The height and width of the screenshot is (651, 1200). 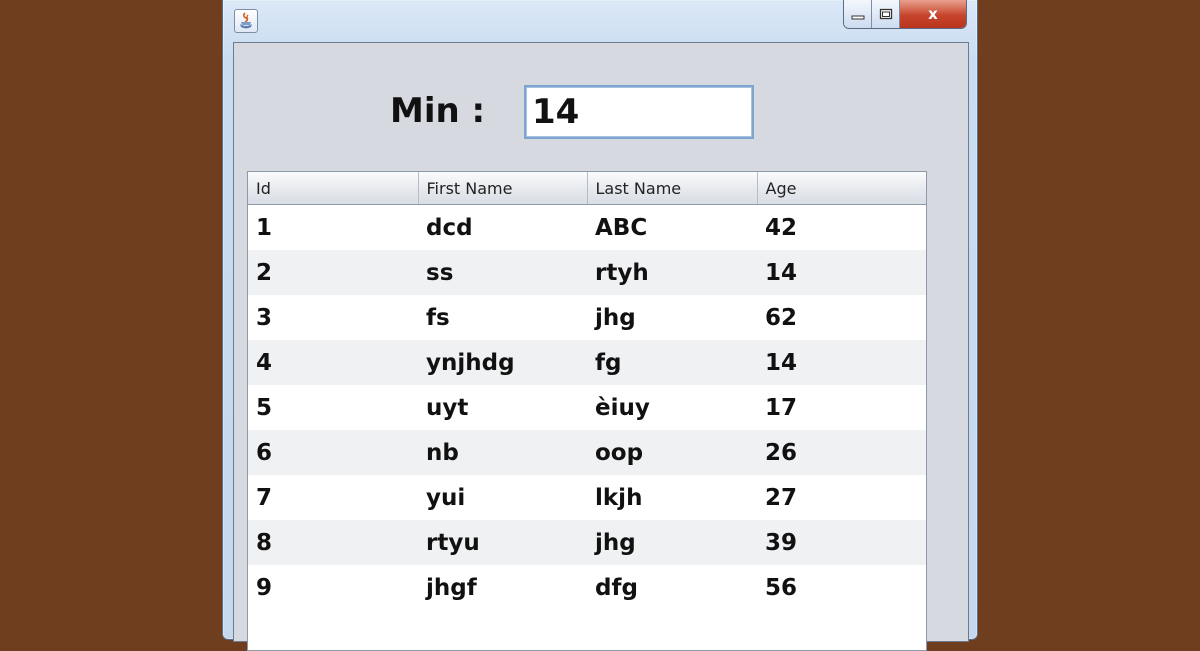 I want to click on cell-id: 2, so click(x=333, y=272).